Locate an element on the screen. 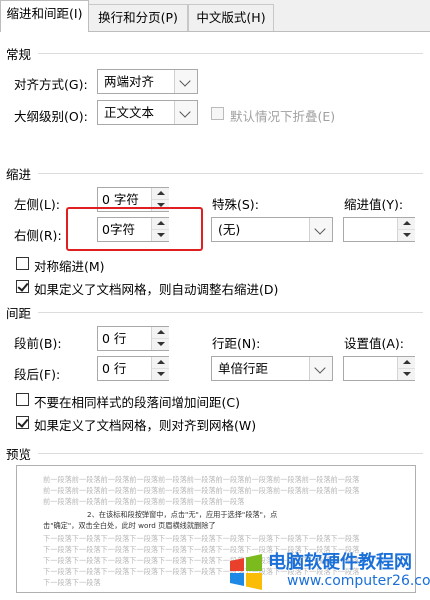 This screenshot has height=600, width=430. highlight-box is located at coordinates (134, 229).